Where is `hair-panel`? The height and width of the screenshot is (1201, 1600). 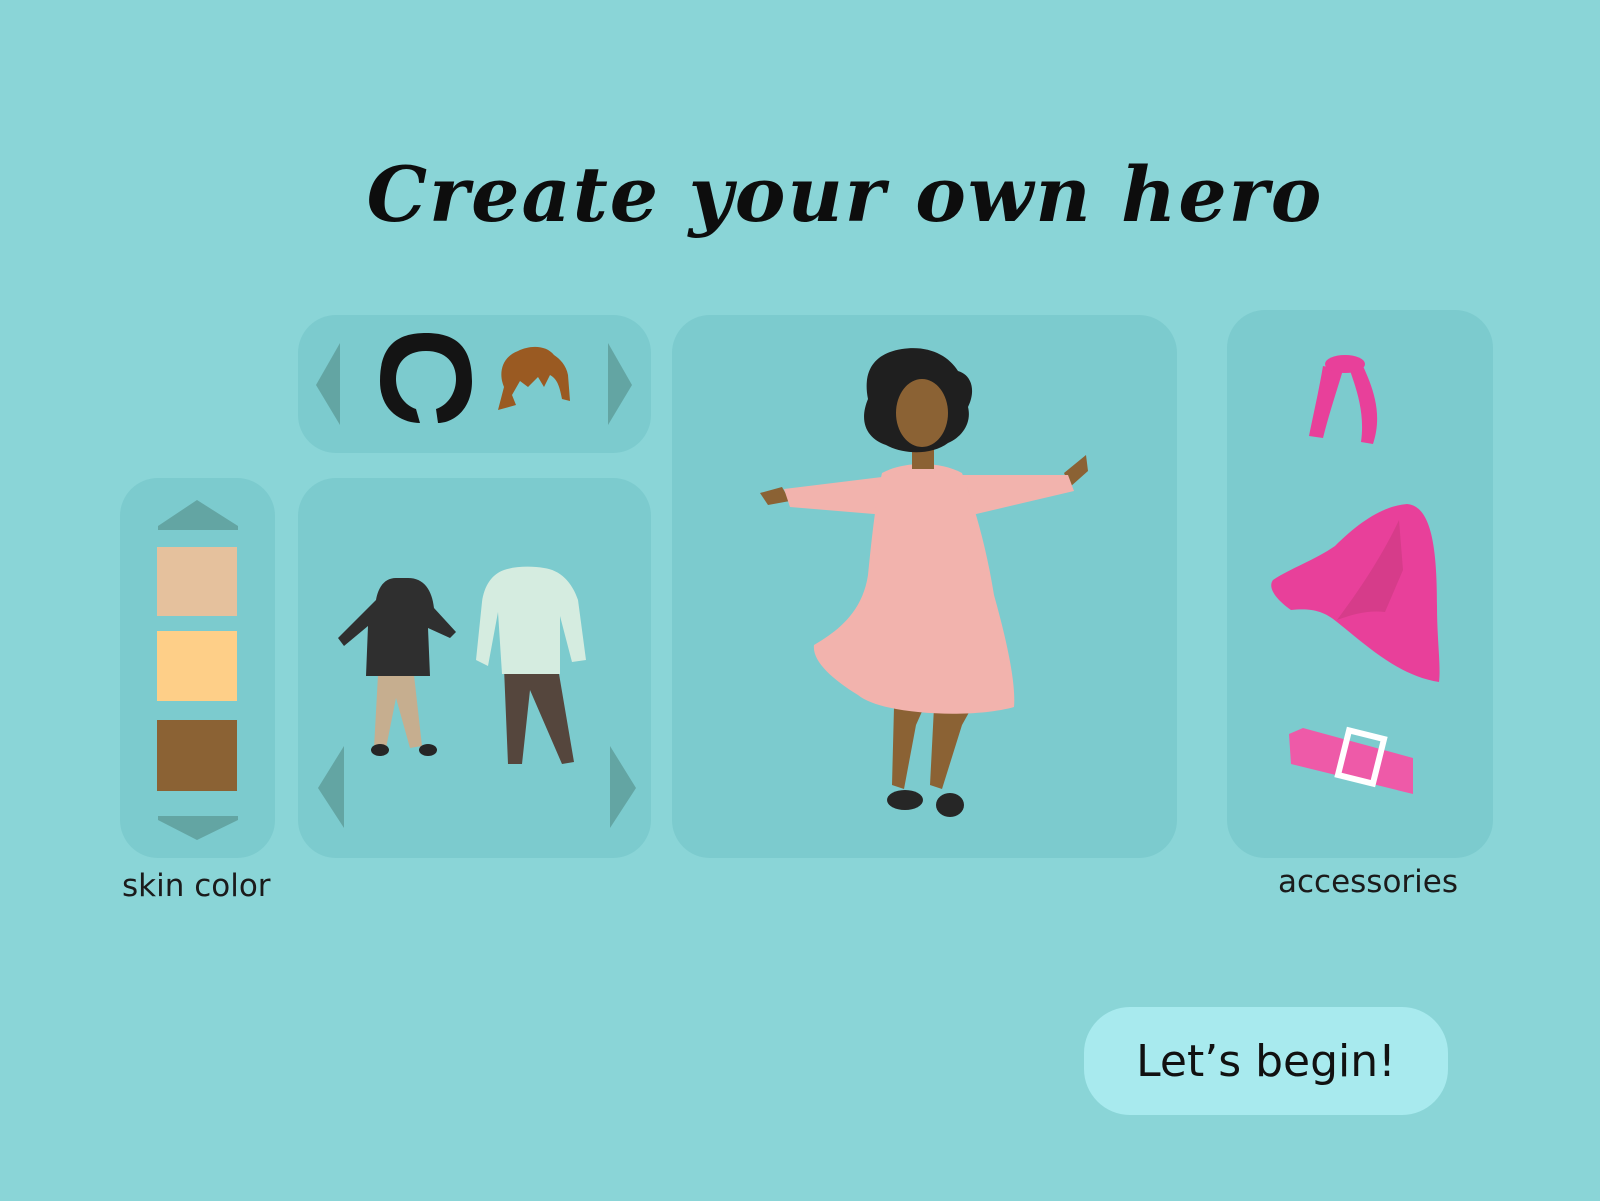
hair-panel is located at coordinates (474, 384).